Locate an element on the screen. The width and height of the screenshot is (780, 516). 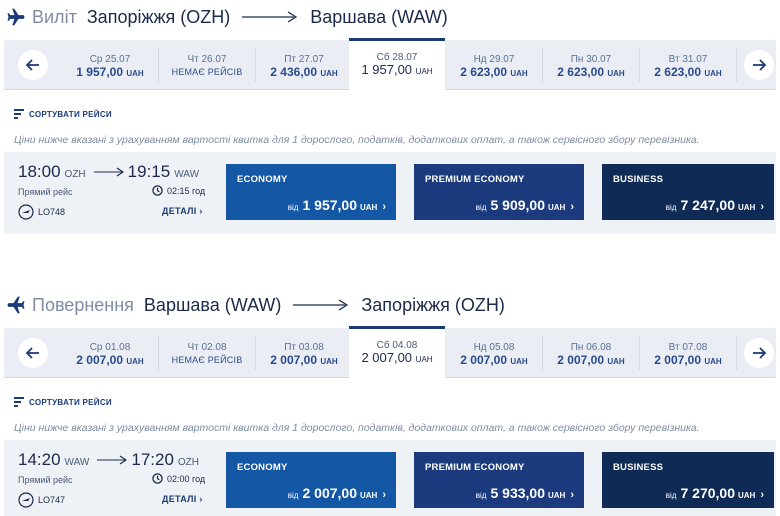
long-arrow-icon is located at coordinates (321, 305).